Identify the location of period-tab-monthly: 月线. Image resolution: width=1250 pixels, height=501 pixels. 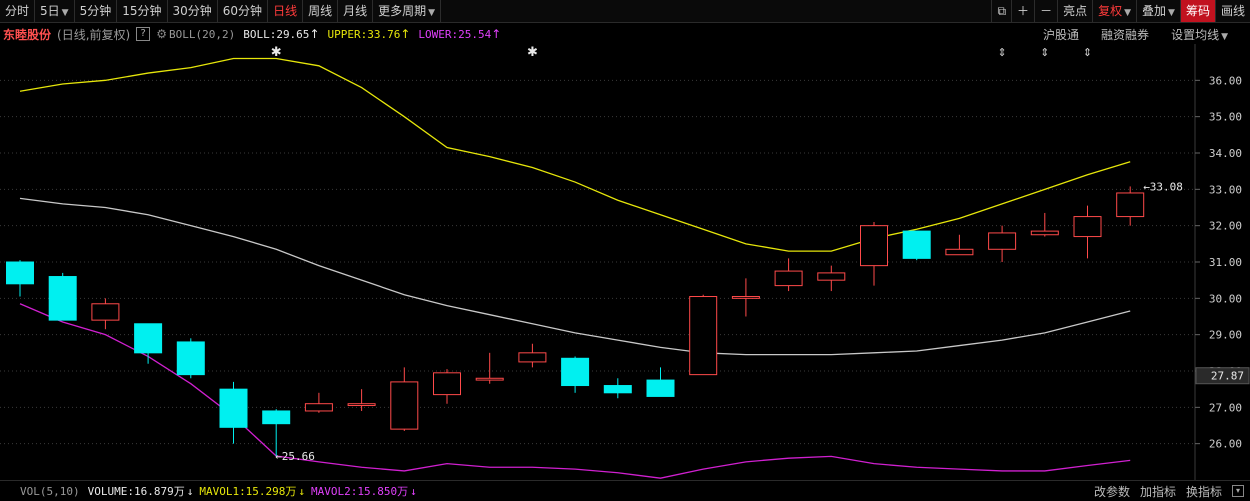
(356, 11).